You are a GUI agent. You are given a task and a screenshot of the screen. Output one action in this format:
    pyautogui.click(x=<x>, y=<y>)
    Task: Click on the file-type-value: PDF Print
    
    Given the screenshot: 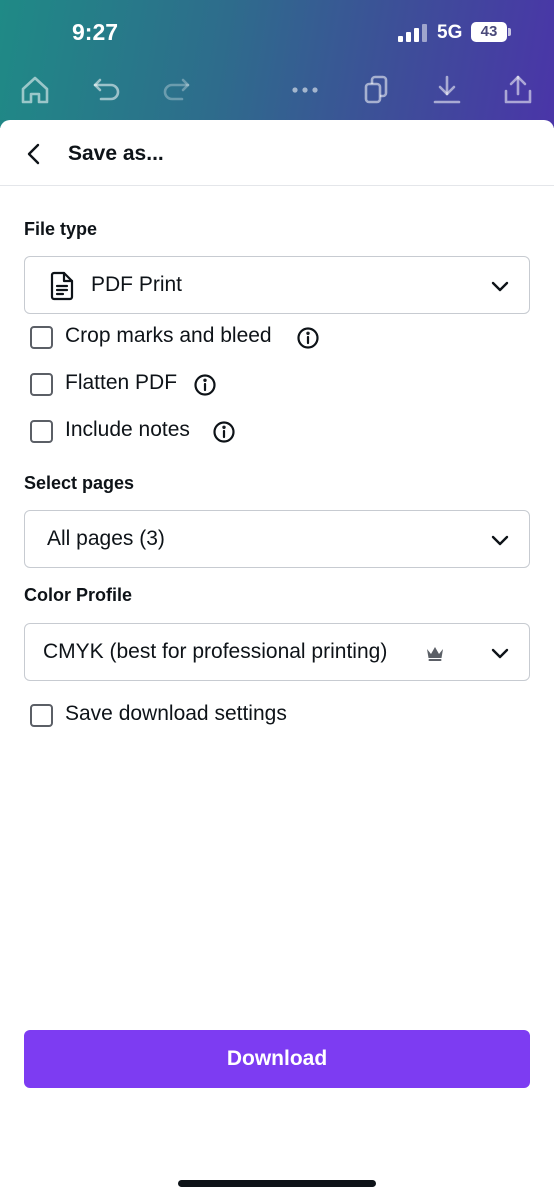 What is the action you would take?
    pyautogui.click(x=137, y=284)
    